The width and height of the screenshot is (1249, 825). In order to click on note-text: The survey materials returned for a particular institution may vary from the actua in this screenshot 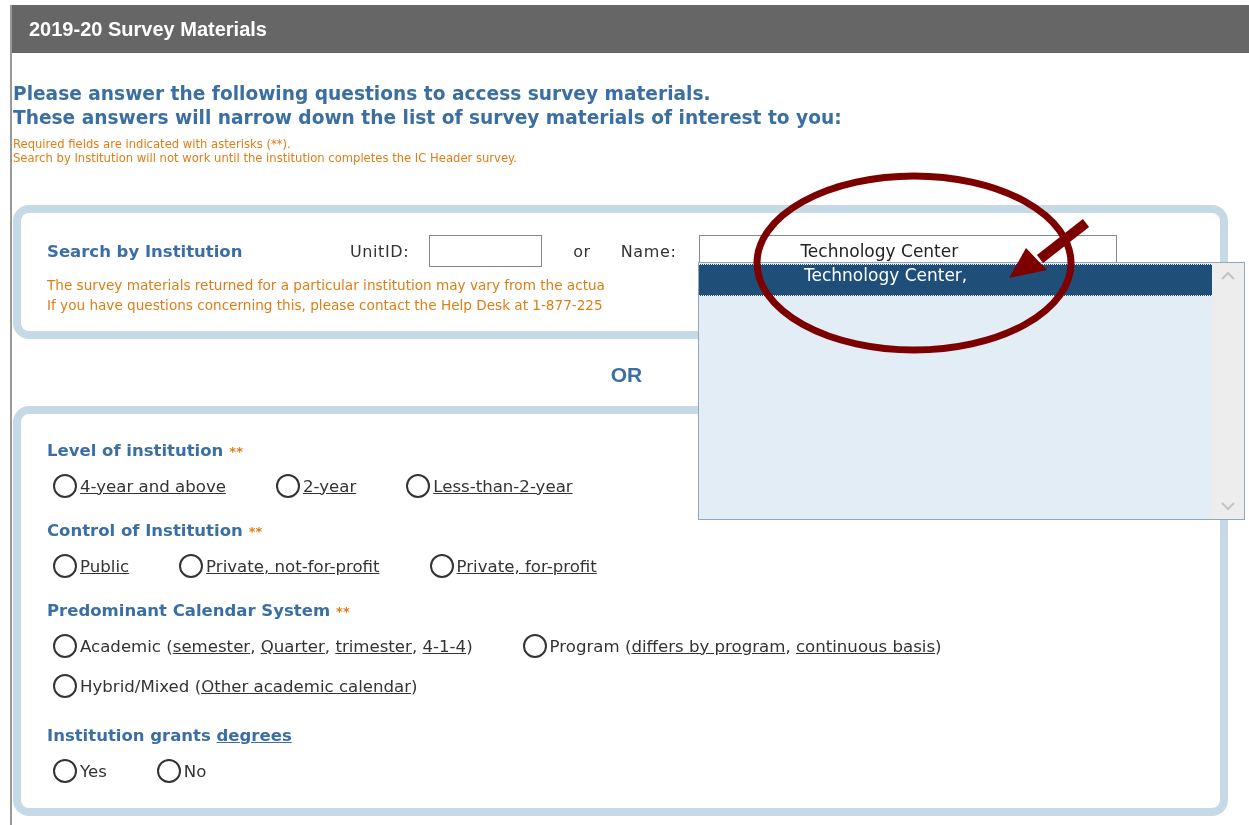, I will do `click(326, 285)`.